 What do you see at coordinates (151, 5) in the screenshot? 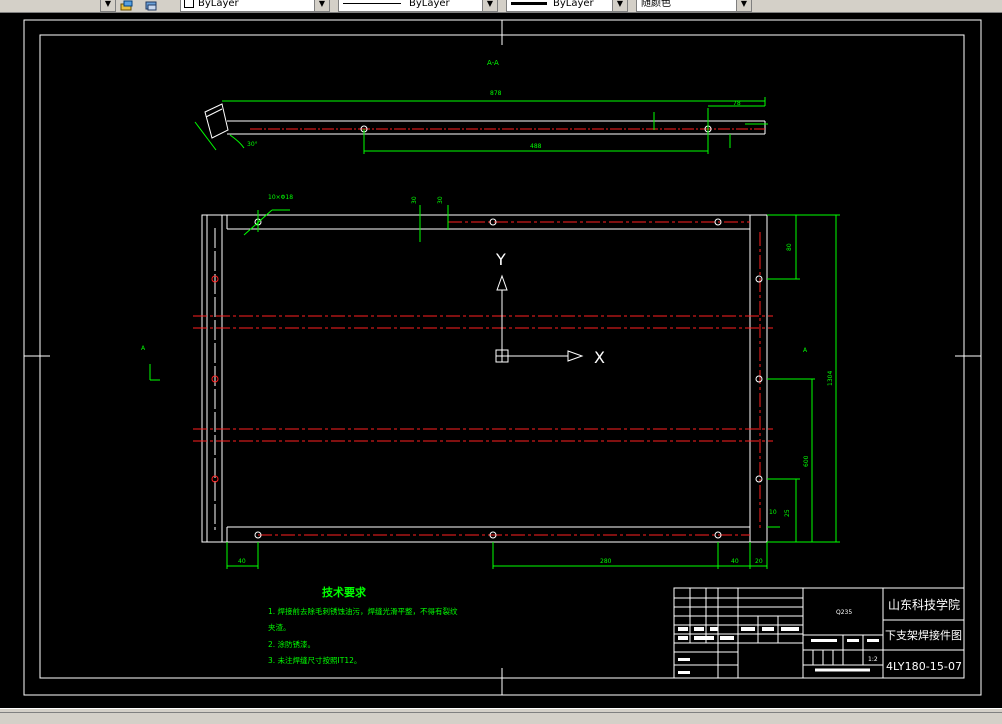
I see `layer-previous-icon` at bounding box center [151, 5].